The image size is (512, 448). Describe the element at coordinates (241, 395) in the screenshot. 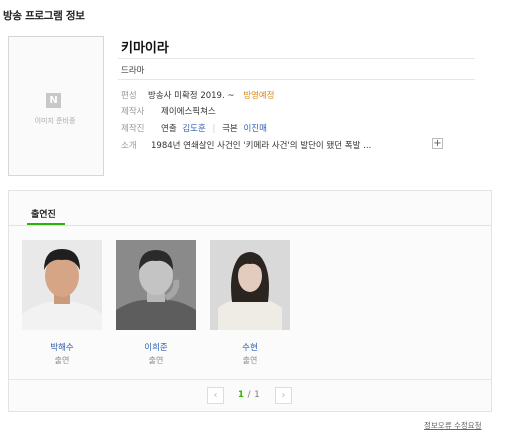

I see `current-page: 1` at that location.